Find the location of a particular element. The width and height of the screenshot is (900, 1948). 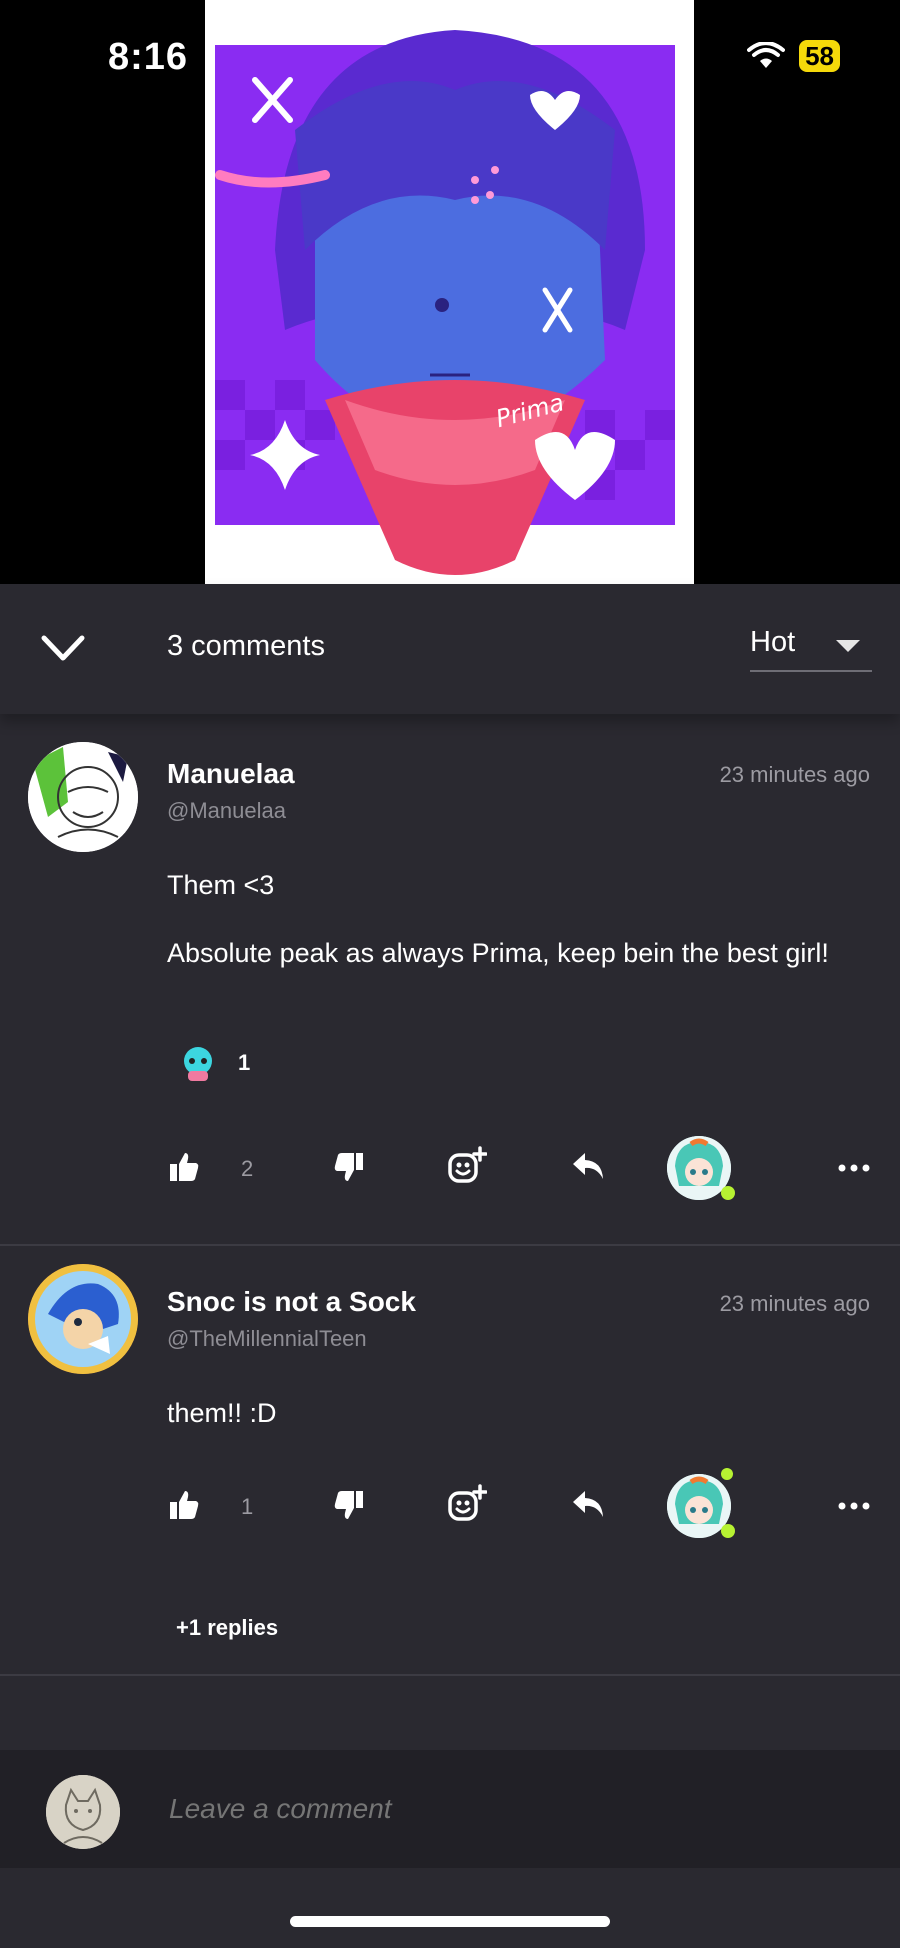

comment-input is located at coordinates (509, 1809).